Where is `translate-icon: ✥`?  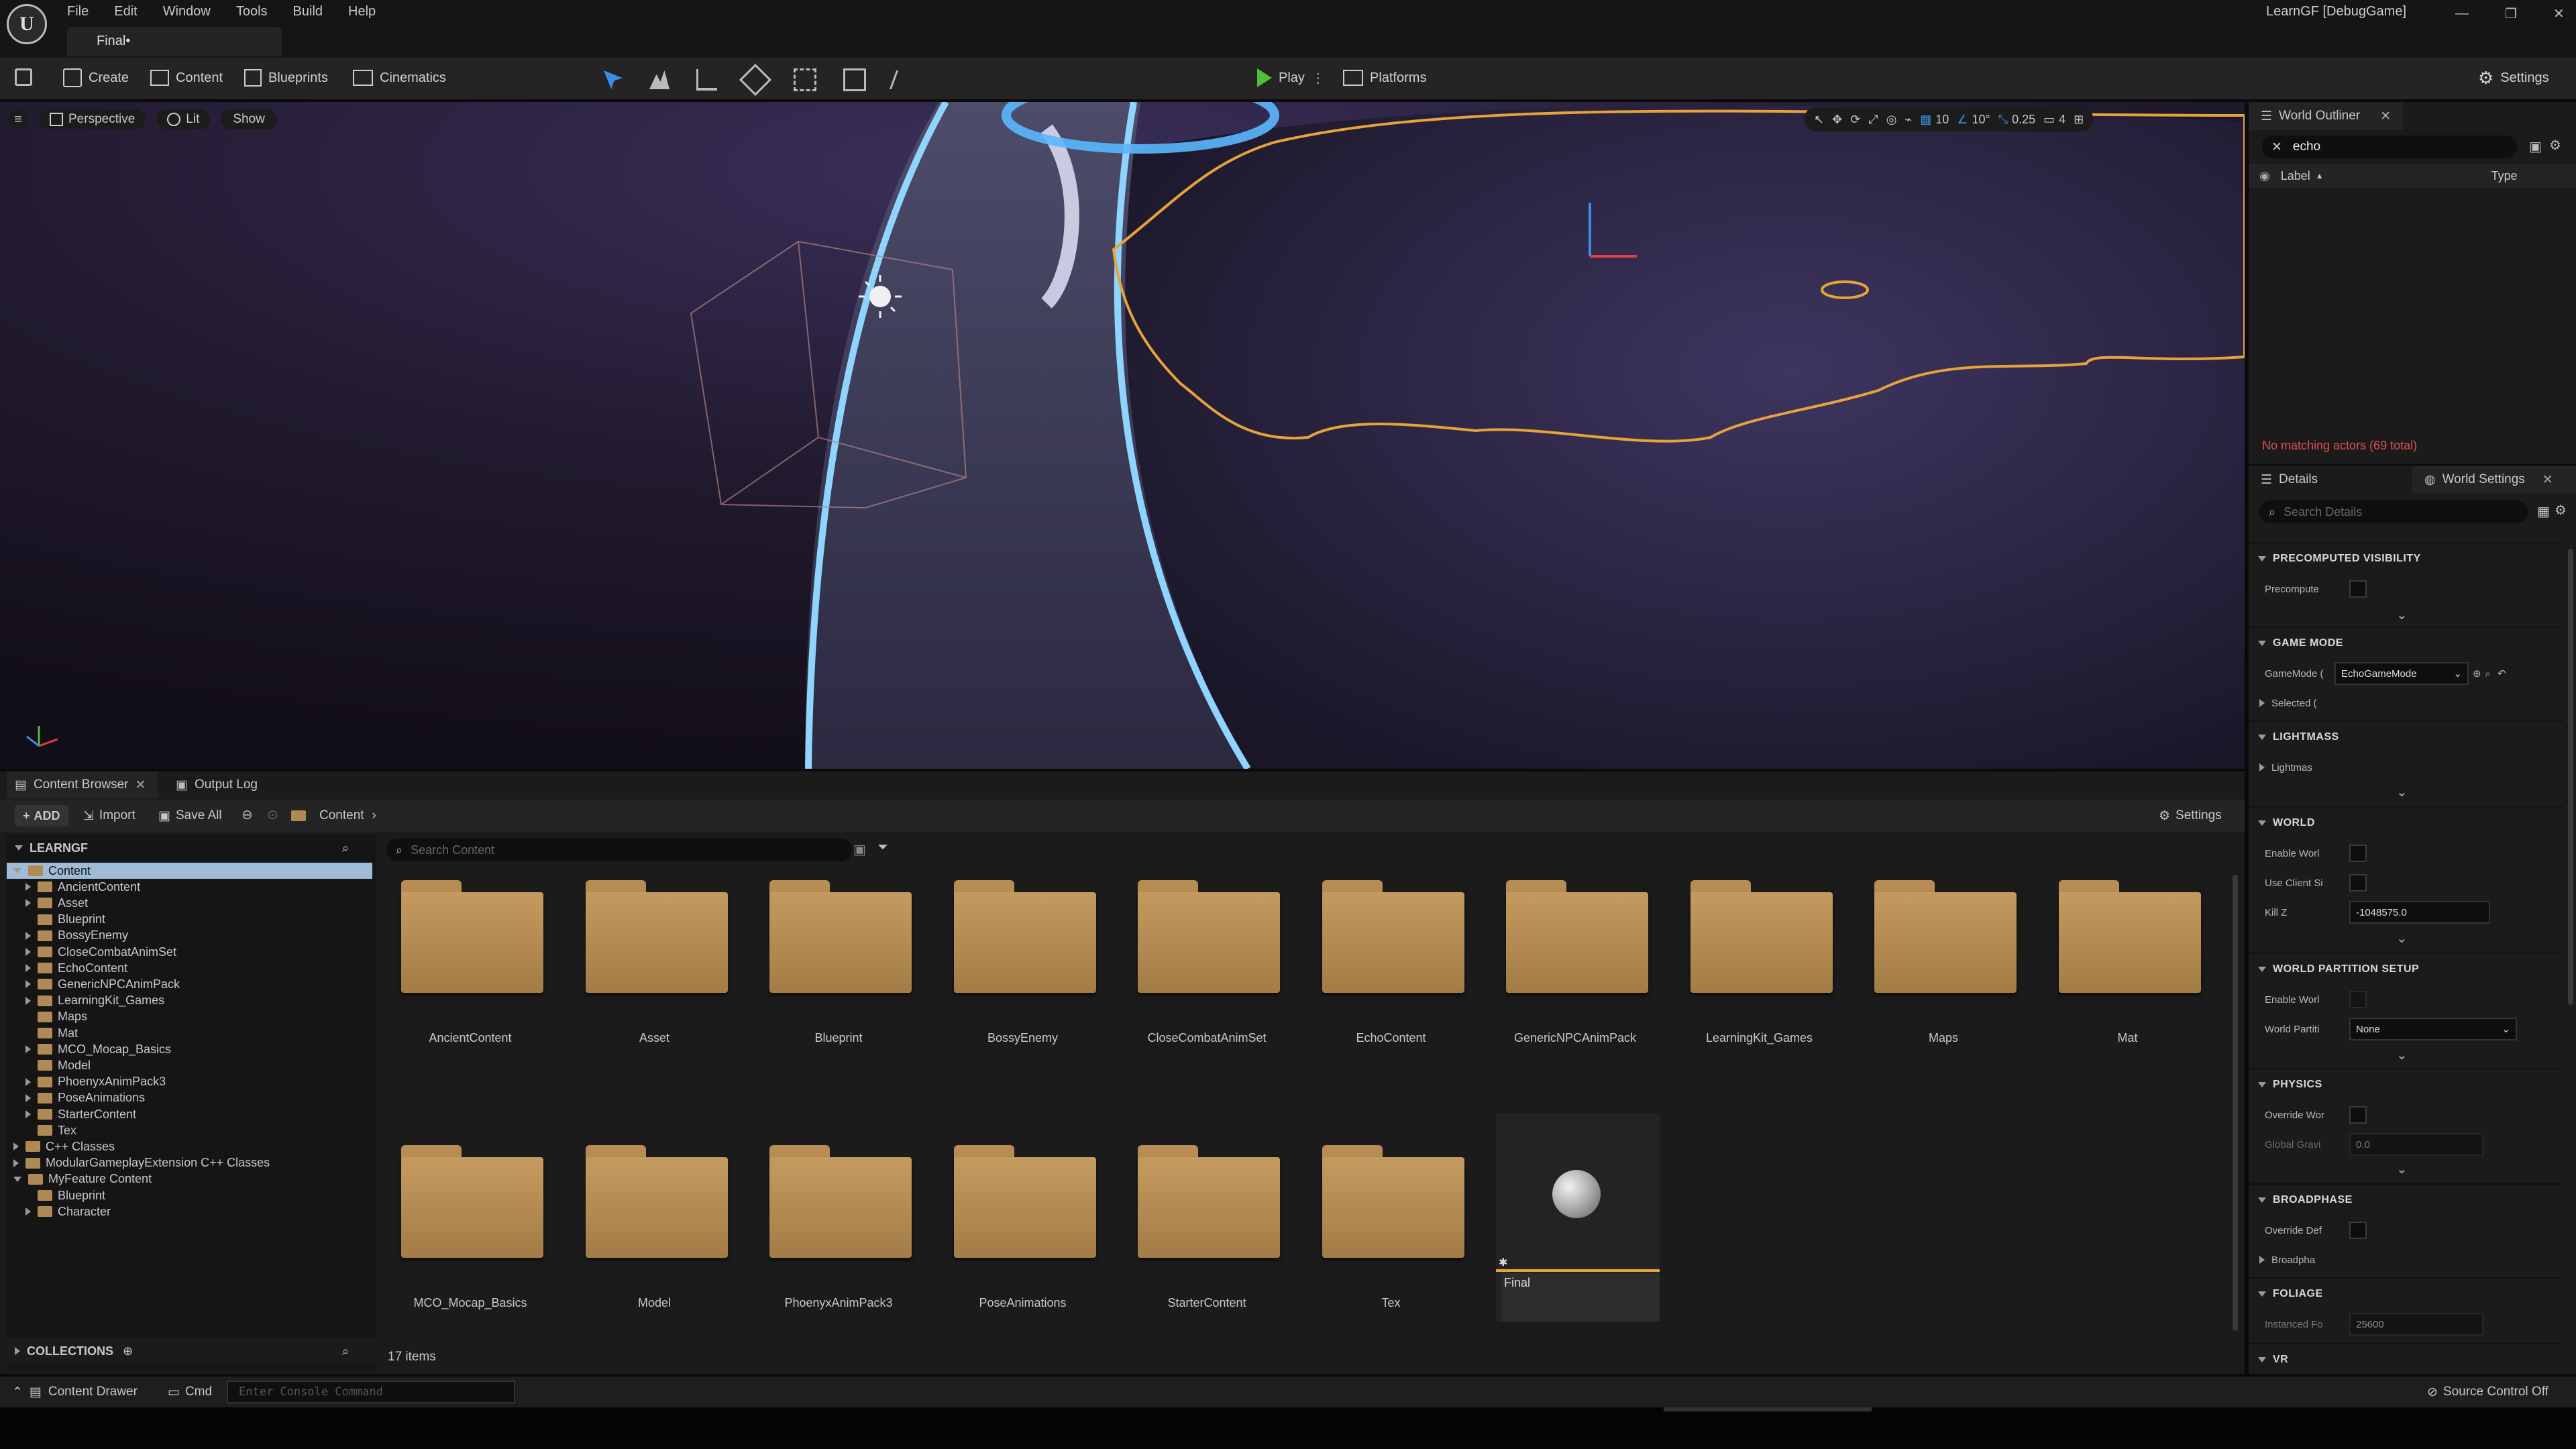 translate-icon: ✥ is located at coordinates (1837, 120).